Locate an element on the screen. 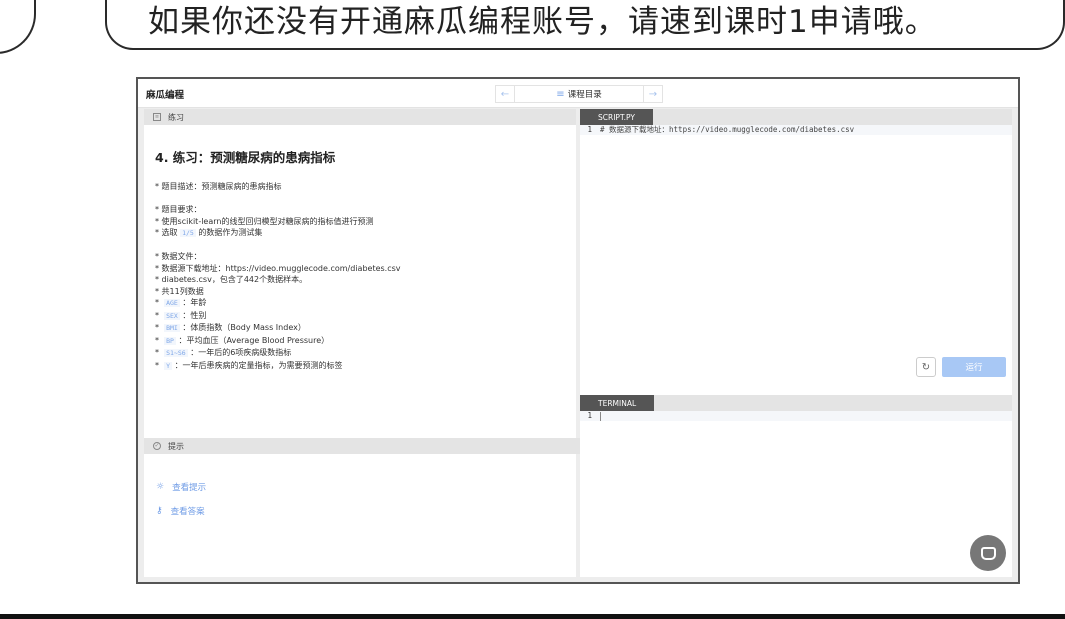 The width and height of the screenshot is (1065, 619). col-item: * SEX ：性别 is located at coordinates (181, 315).